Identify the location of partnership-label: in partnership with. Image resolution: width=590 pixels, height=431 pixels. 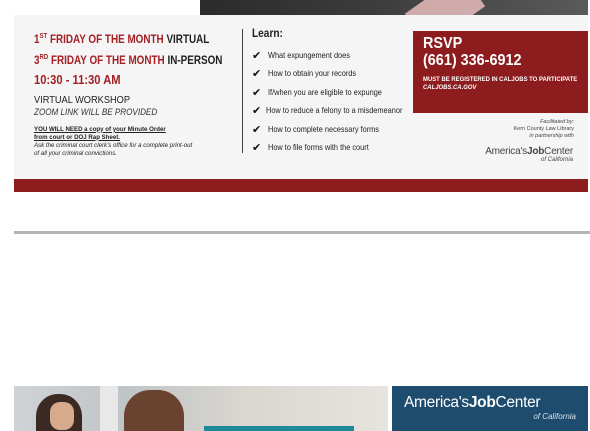
(551, 136).